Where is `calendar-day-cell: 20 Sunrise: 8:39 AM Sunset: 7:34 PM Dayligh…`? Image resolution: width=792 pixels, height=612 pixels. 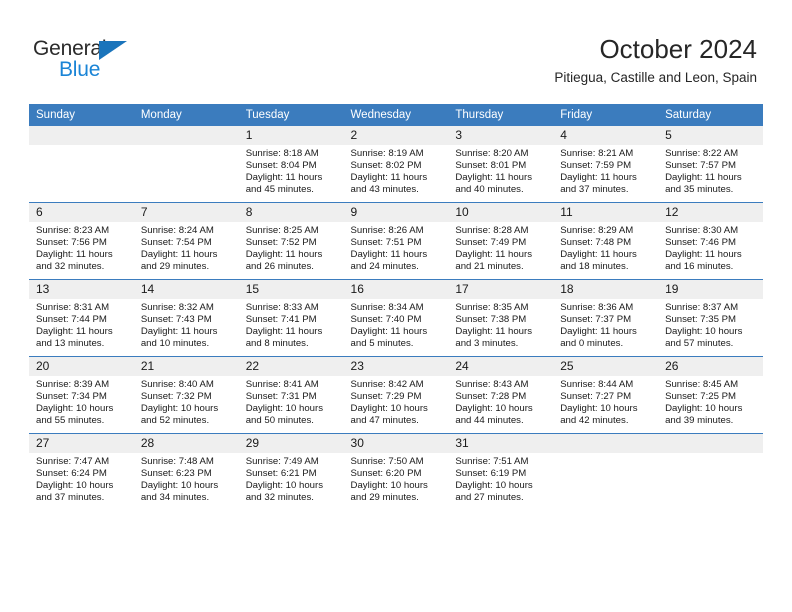 calendar-day-cell: 20 Sunrise: 8:39 AM Sunset: 7:34 PM Dayligh… is located at coordinates (81, 395).